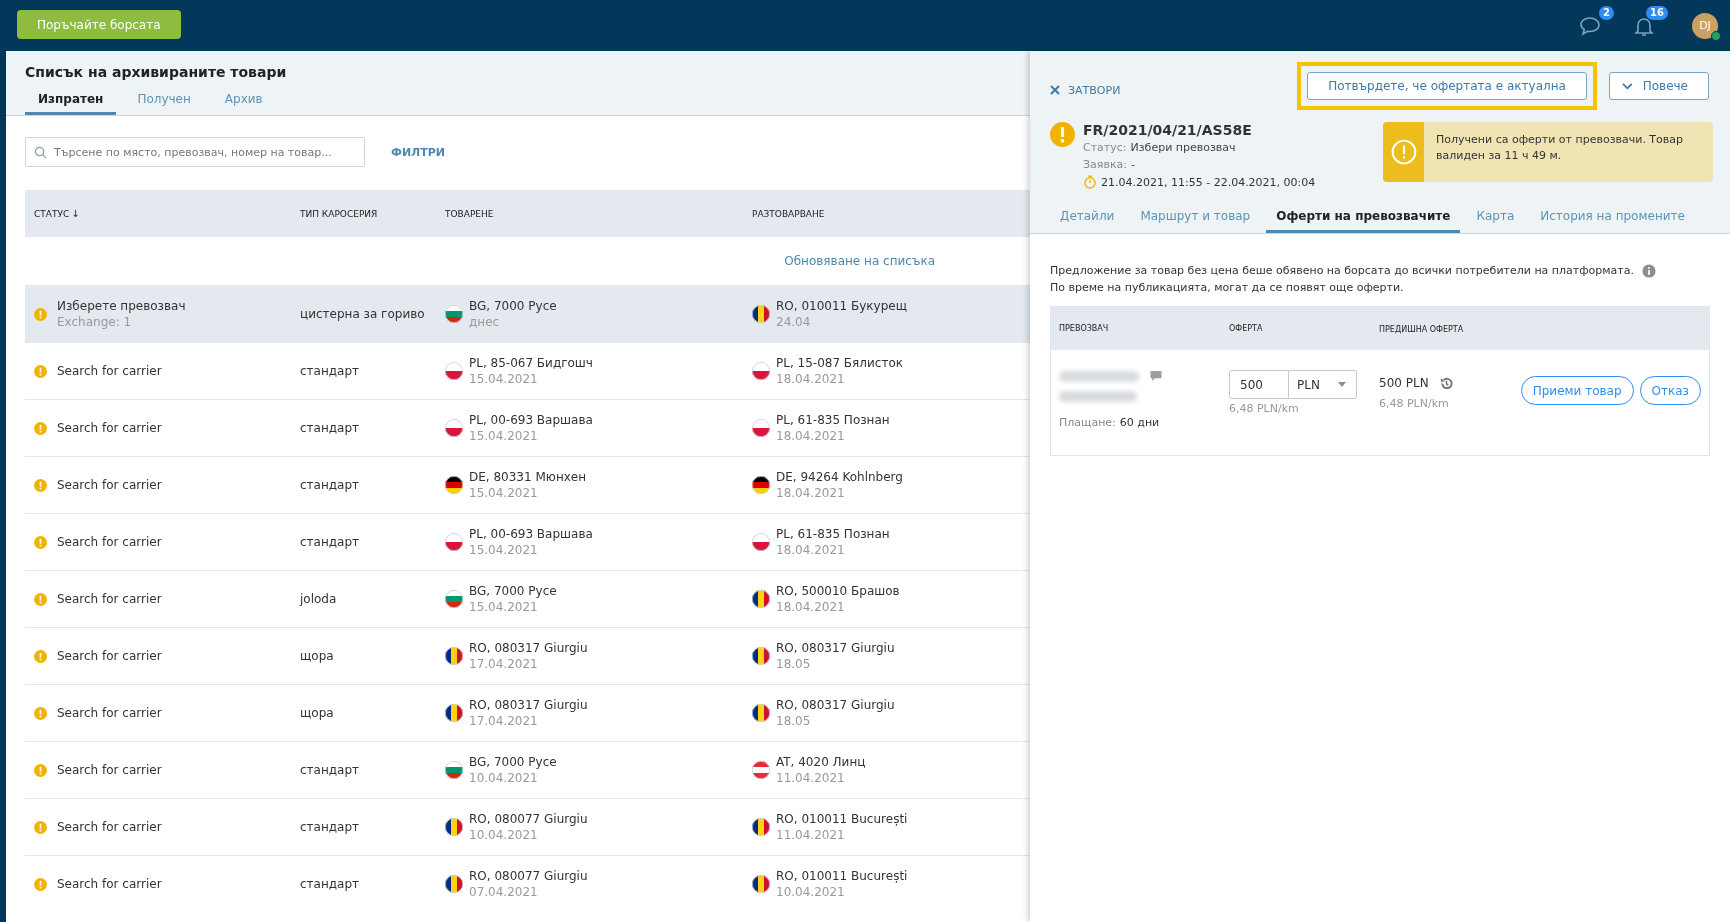 Image resolution: width=1730 pixels, height=922 pixels. Describe the element at coordinates (75, 213) in the screenshot. I see `sort-arrow: ↓` at that location.